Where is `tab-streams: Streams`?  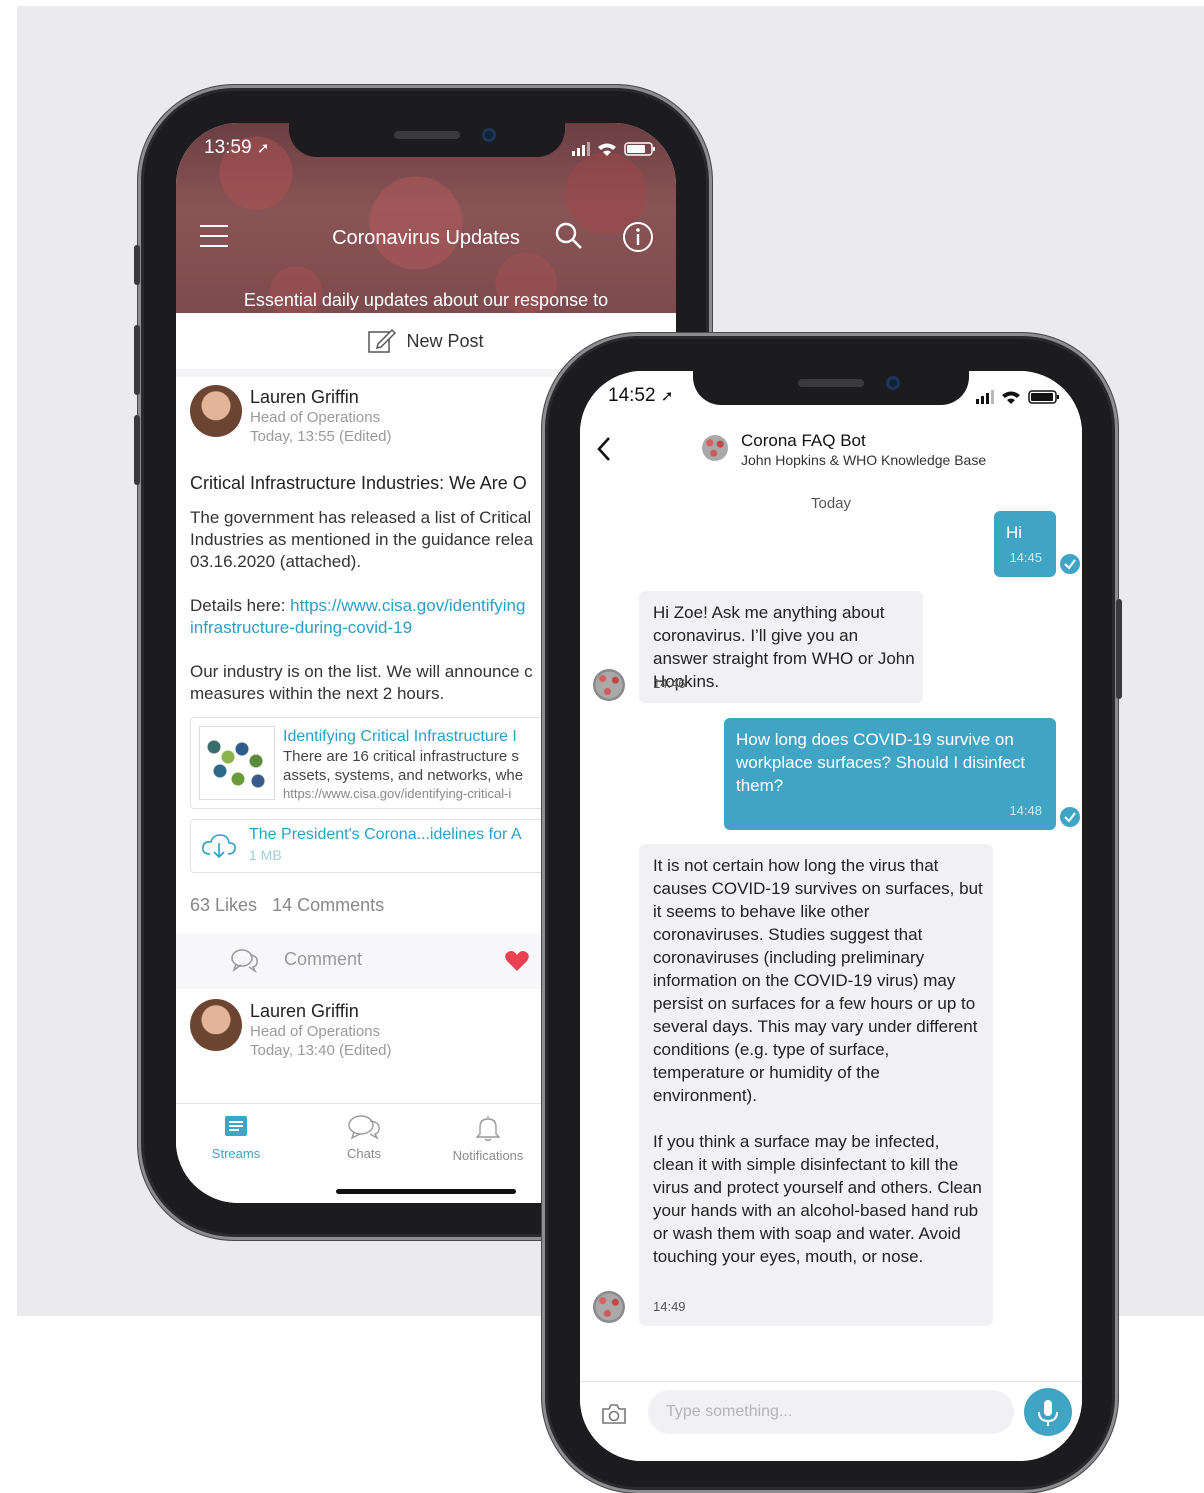
tab-streams: Streams is located at coordinates (236, 1137).